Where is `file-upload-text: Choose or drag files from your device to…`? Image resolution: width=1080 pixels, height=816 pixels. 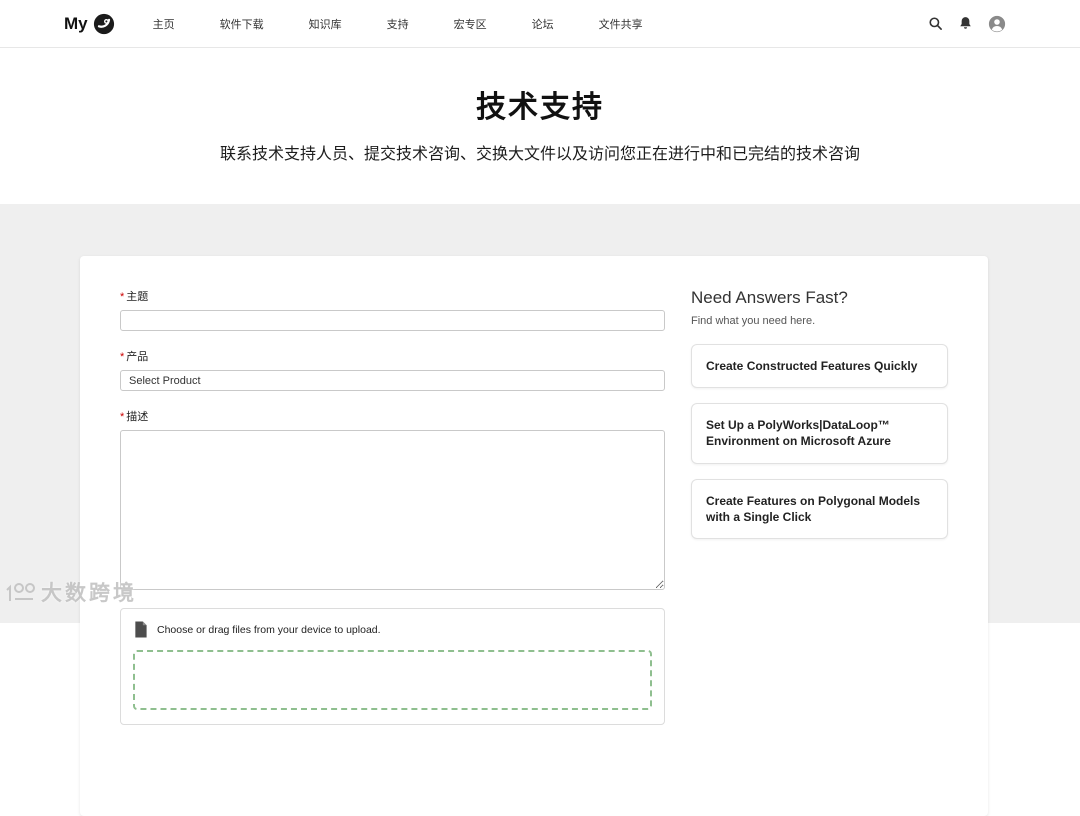 file-upload-text: Choose or drag files from your device to… is located at coordinates (269, 629).